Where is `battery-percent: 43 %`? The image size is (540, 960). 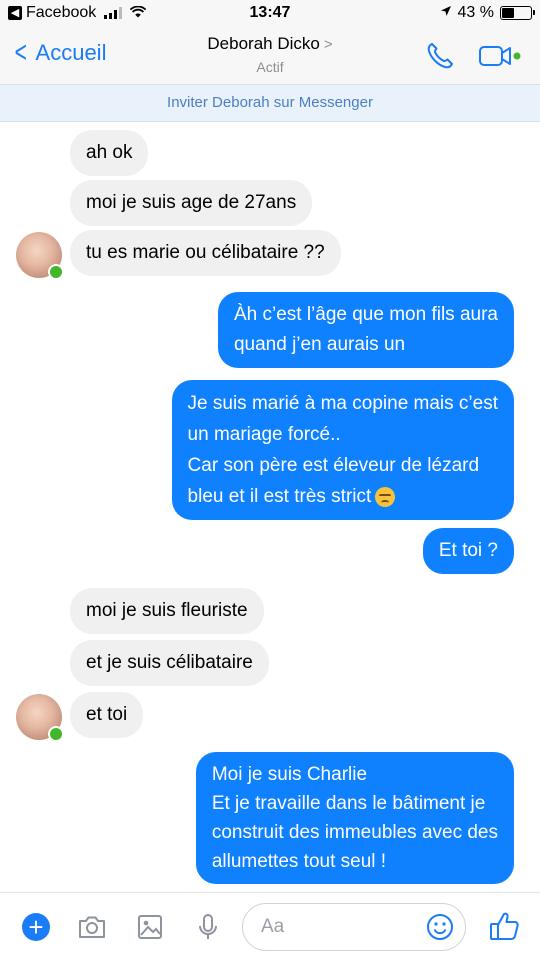
battery-percent: 43 % is located at coordinates (475, 12).